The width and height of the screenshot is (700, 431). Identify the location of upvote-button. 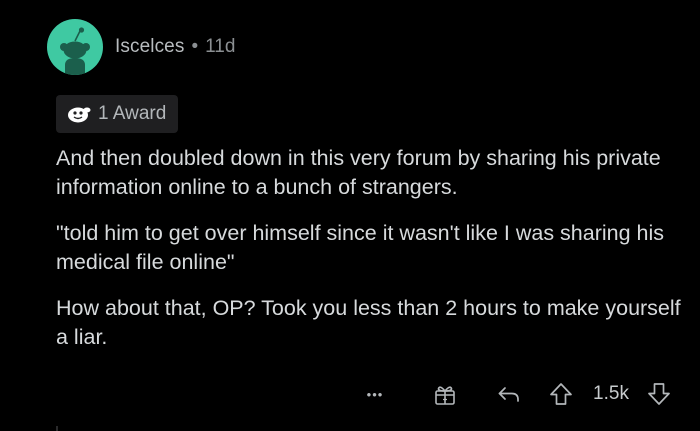
(561, 394).